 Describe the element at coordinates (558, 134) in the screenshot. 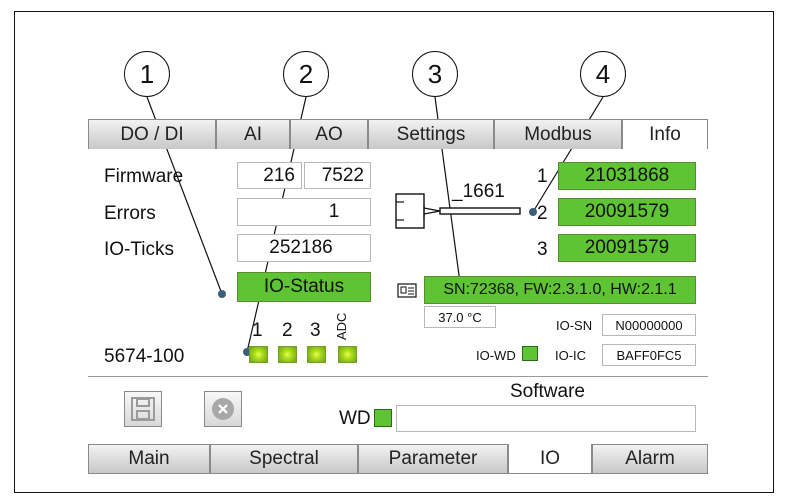

I see `tab-modbus: Modbus` at that location.